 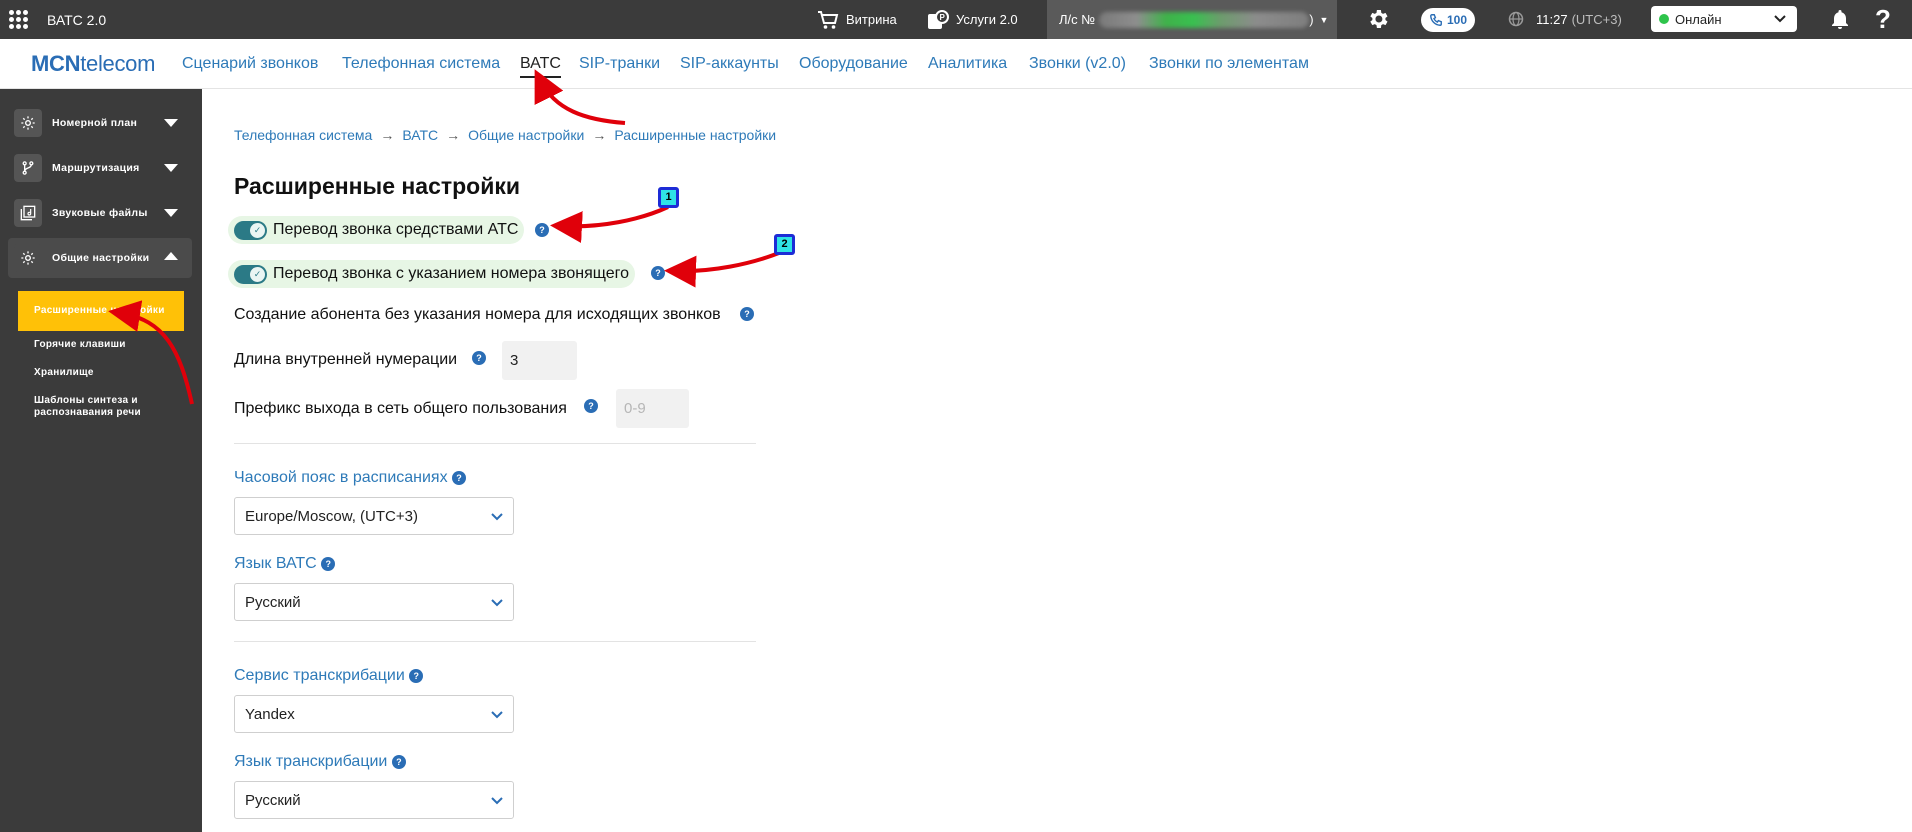 I want to click on online-dot-icon, so click(x=1664, y=19).